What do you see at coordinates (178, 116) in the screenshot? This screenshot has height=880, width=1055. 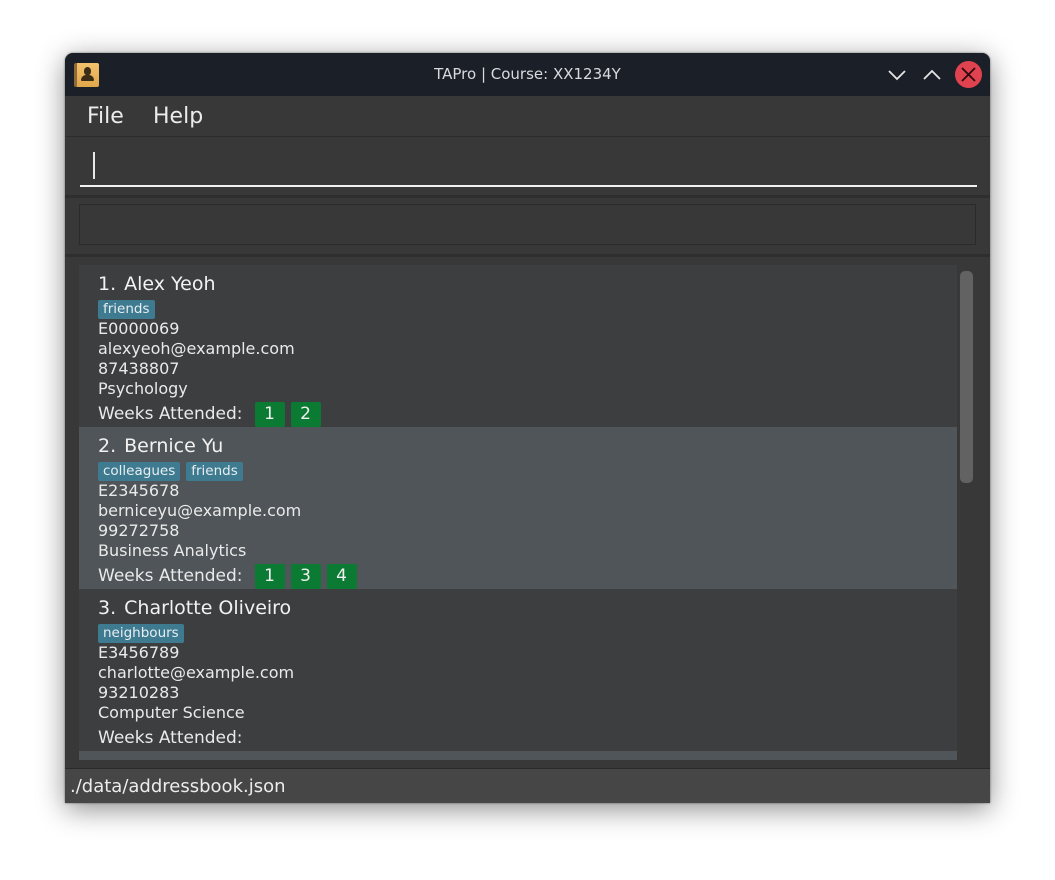 I see `menu-help: Help` at bounding box center [178, 116].